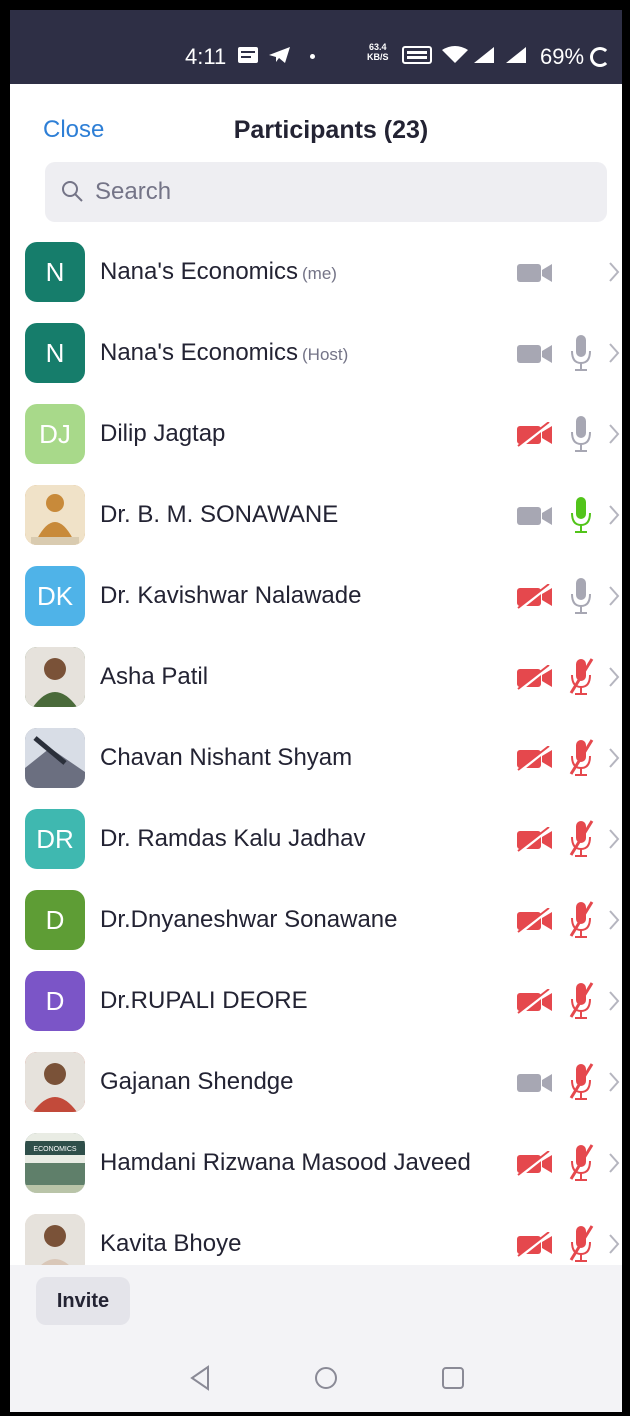  Describe the element at coordinates (316, 677) in the screenshot. I see `participant-row: Asha Patil` at that location.